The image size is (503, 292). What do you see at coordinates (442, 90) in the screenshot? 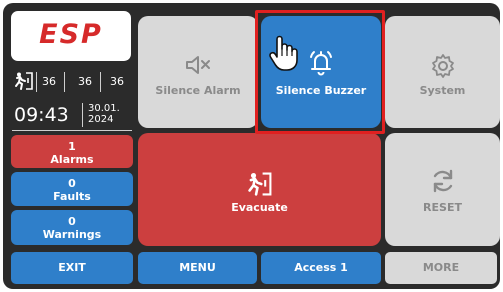
I see `system-label: System` at bounding box center [442, 90].